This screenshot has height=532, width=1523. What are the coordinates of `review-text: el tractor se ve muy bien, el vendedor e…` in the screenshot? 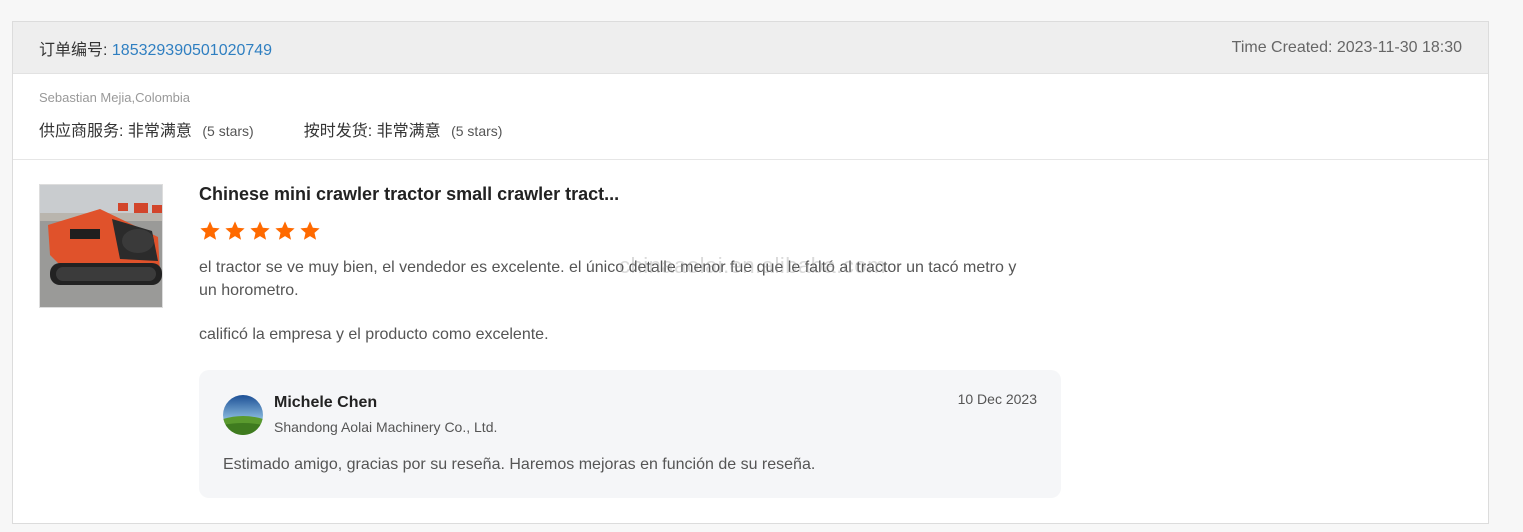 It's located at (614, 311).